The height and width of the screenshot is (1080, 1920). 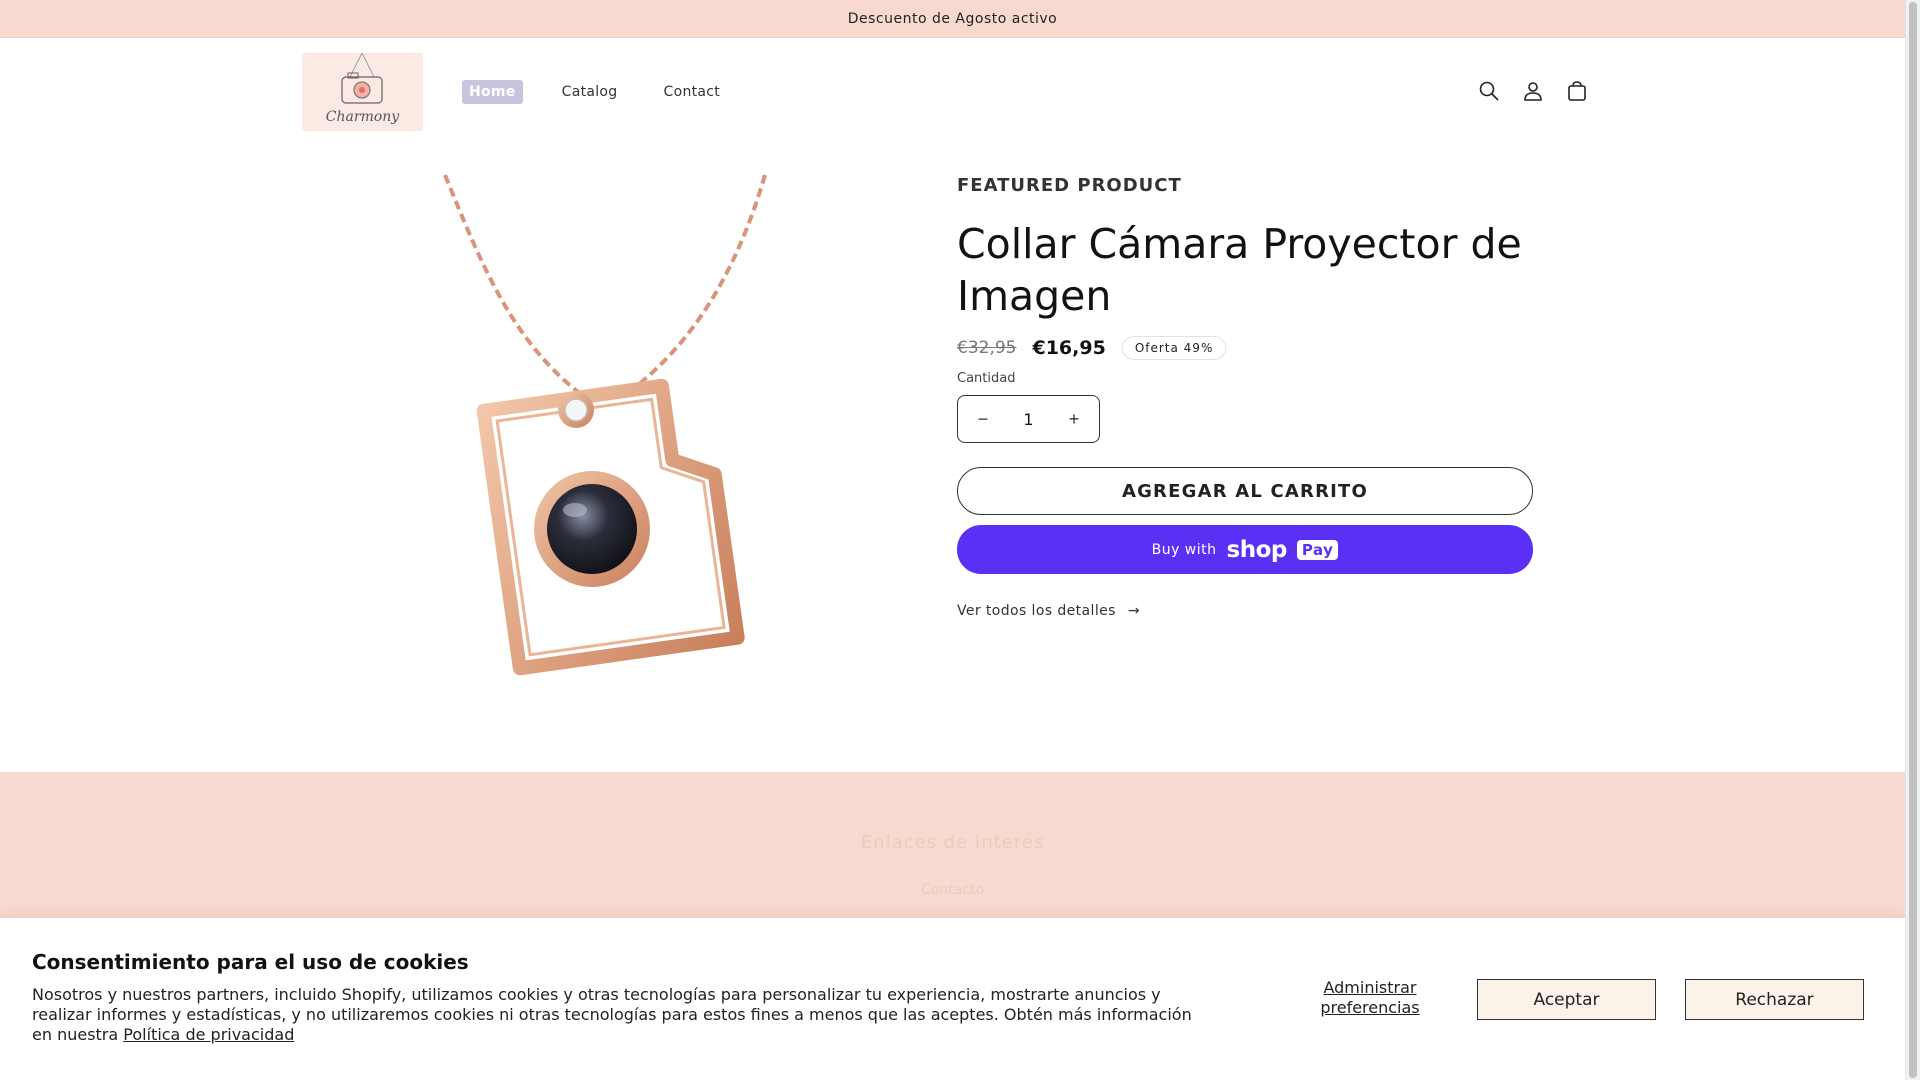 I want to click on arrow-right-icon: →, so click(x=1133, y=611).